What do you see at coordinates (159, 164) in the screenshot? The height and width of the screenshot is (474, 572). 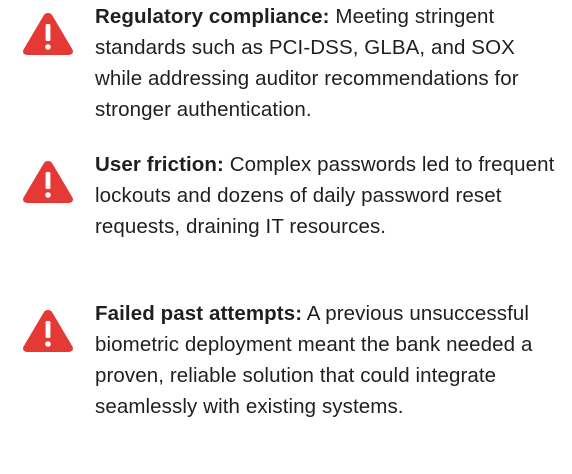 I see `item-label: User friction:` at bounding box center [159, 164].